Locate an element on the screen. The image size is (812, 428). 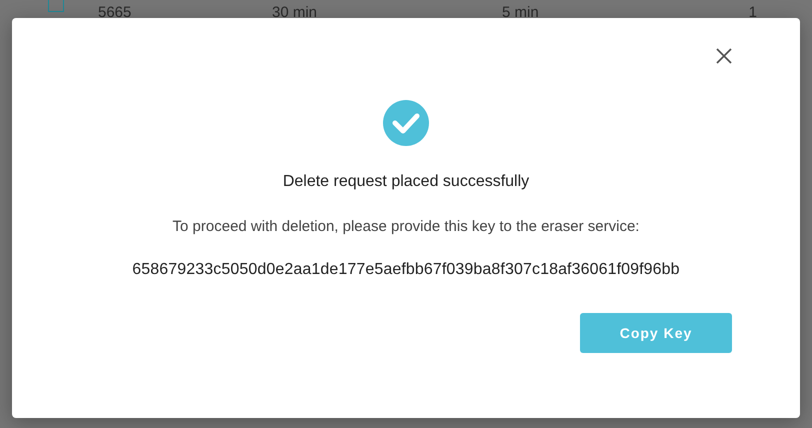
close-button is located at coordinates (724, 56).